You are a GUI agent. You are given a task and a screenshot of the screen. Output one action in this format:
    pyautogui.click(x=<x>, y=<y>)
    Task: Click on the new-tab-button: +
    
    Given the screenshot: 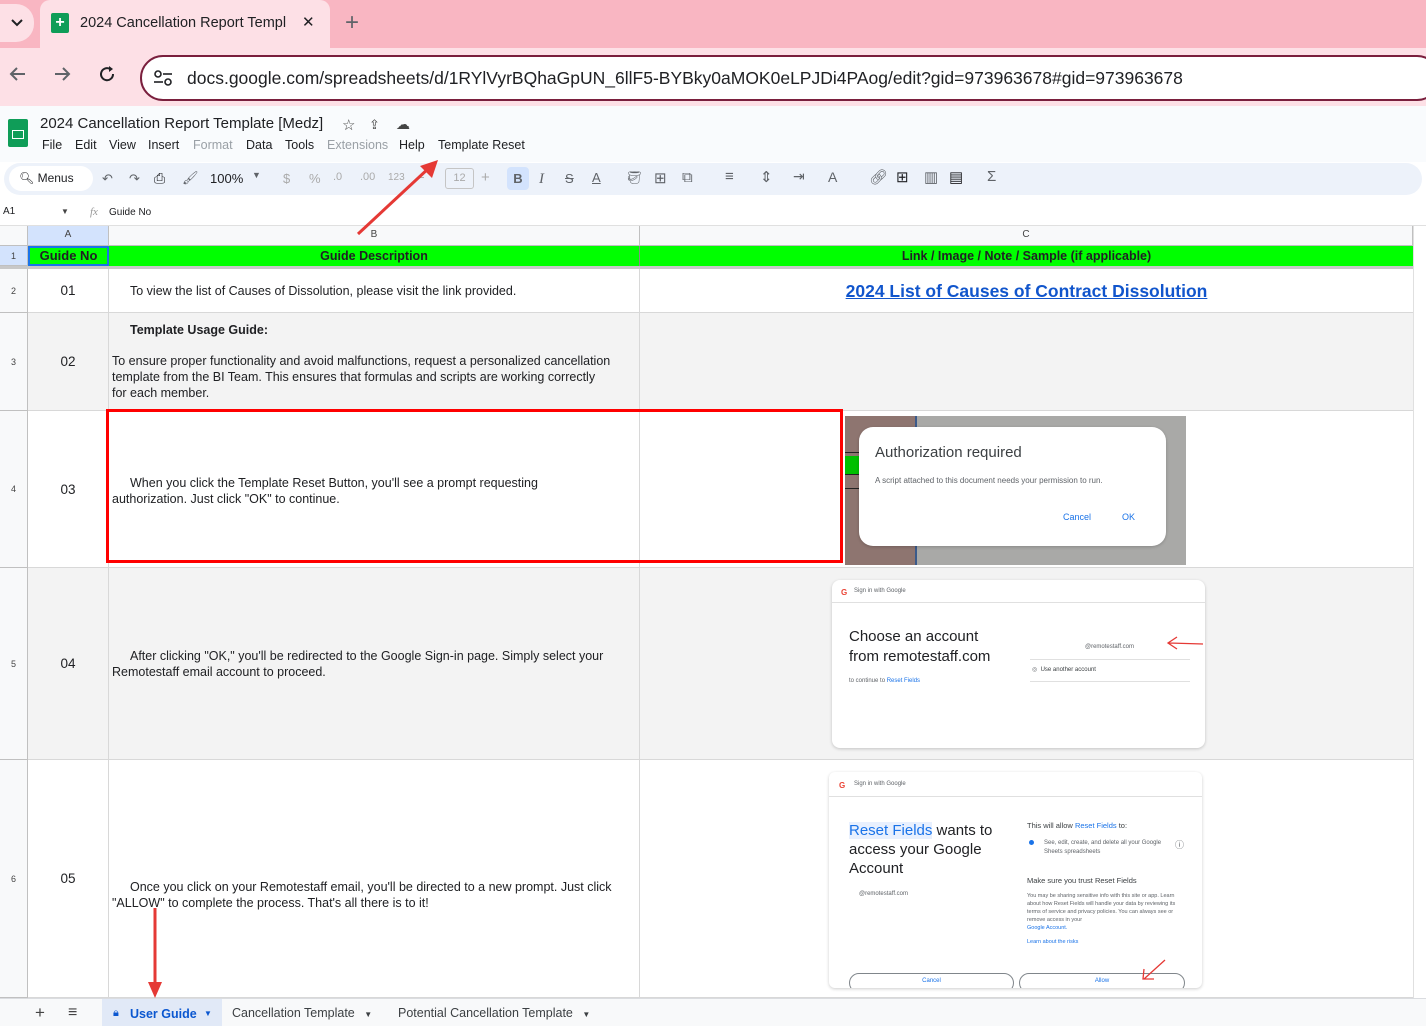 What is the action you would take?
    pyautogui.click(x=352, y=23)
    